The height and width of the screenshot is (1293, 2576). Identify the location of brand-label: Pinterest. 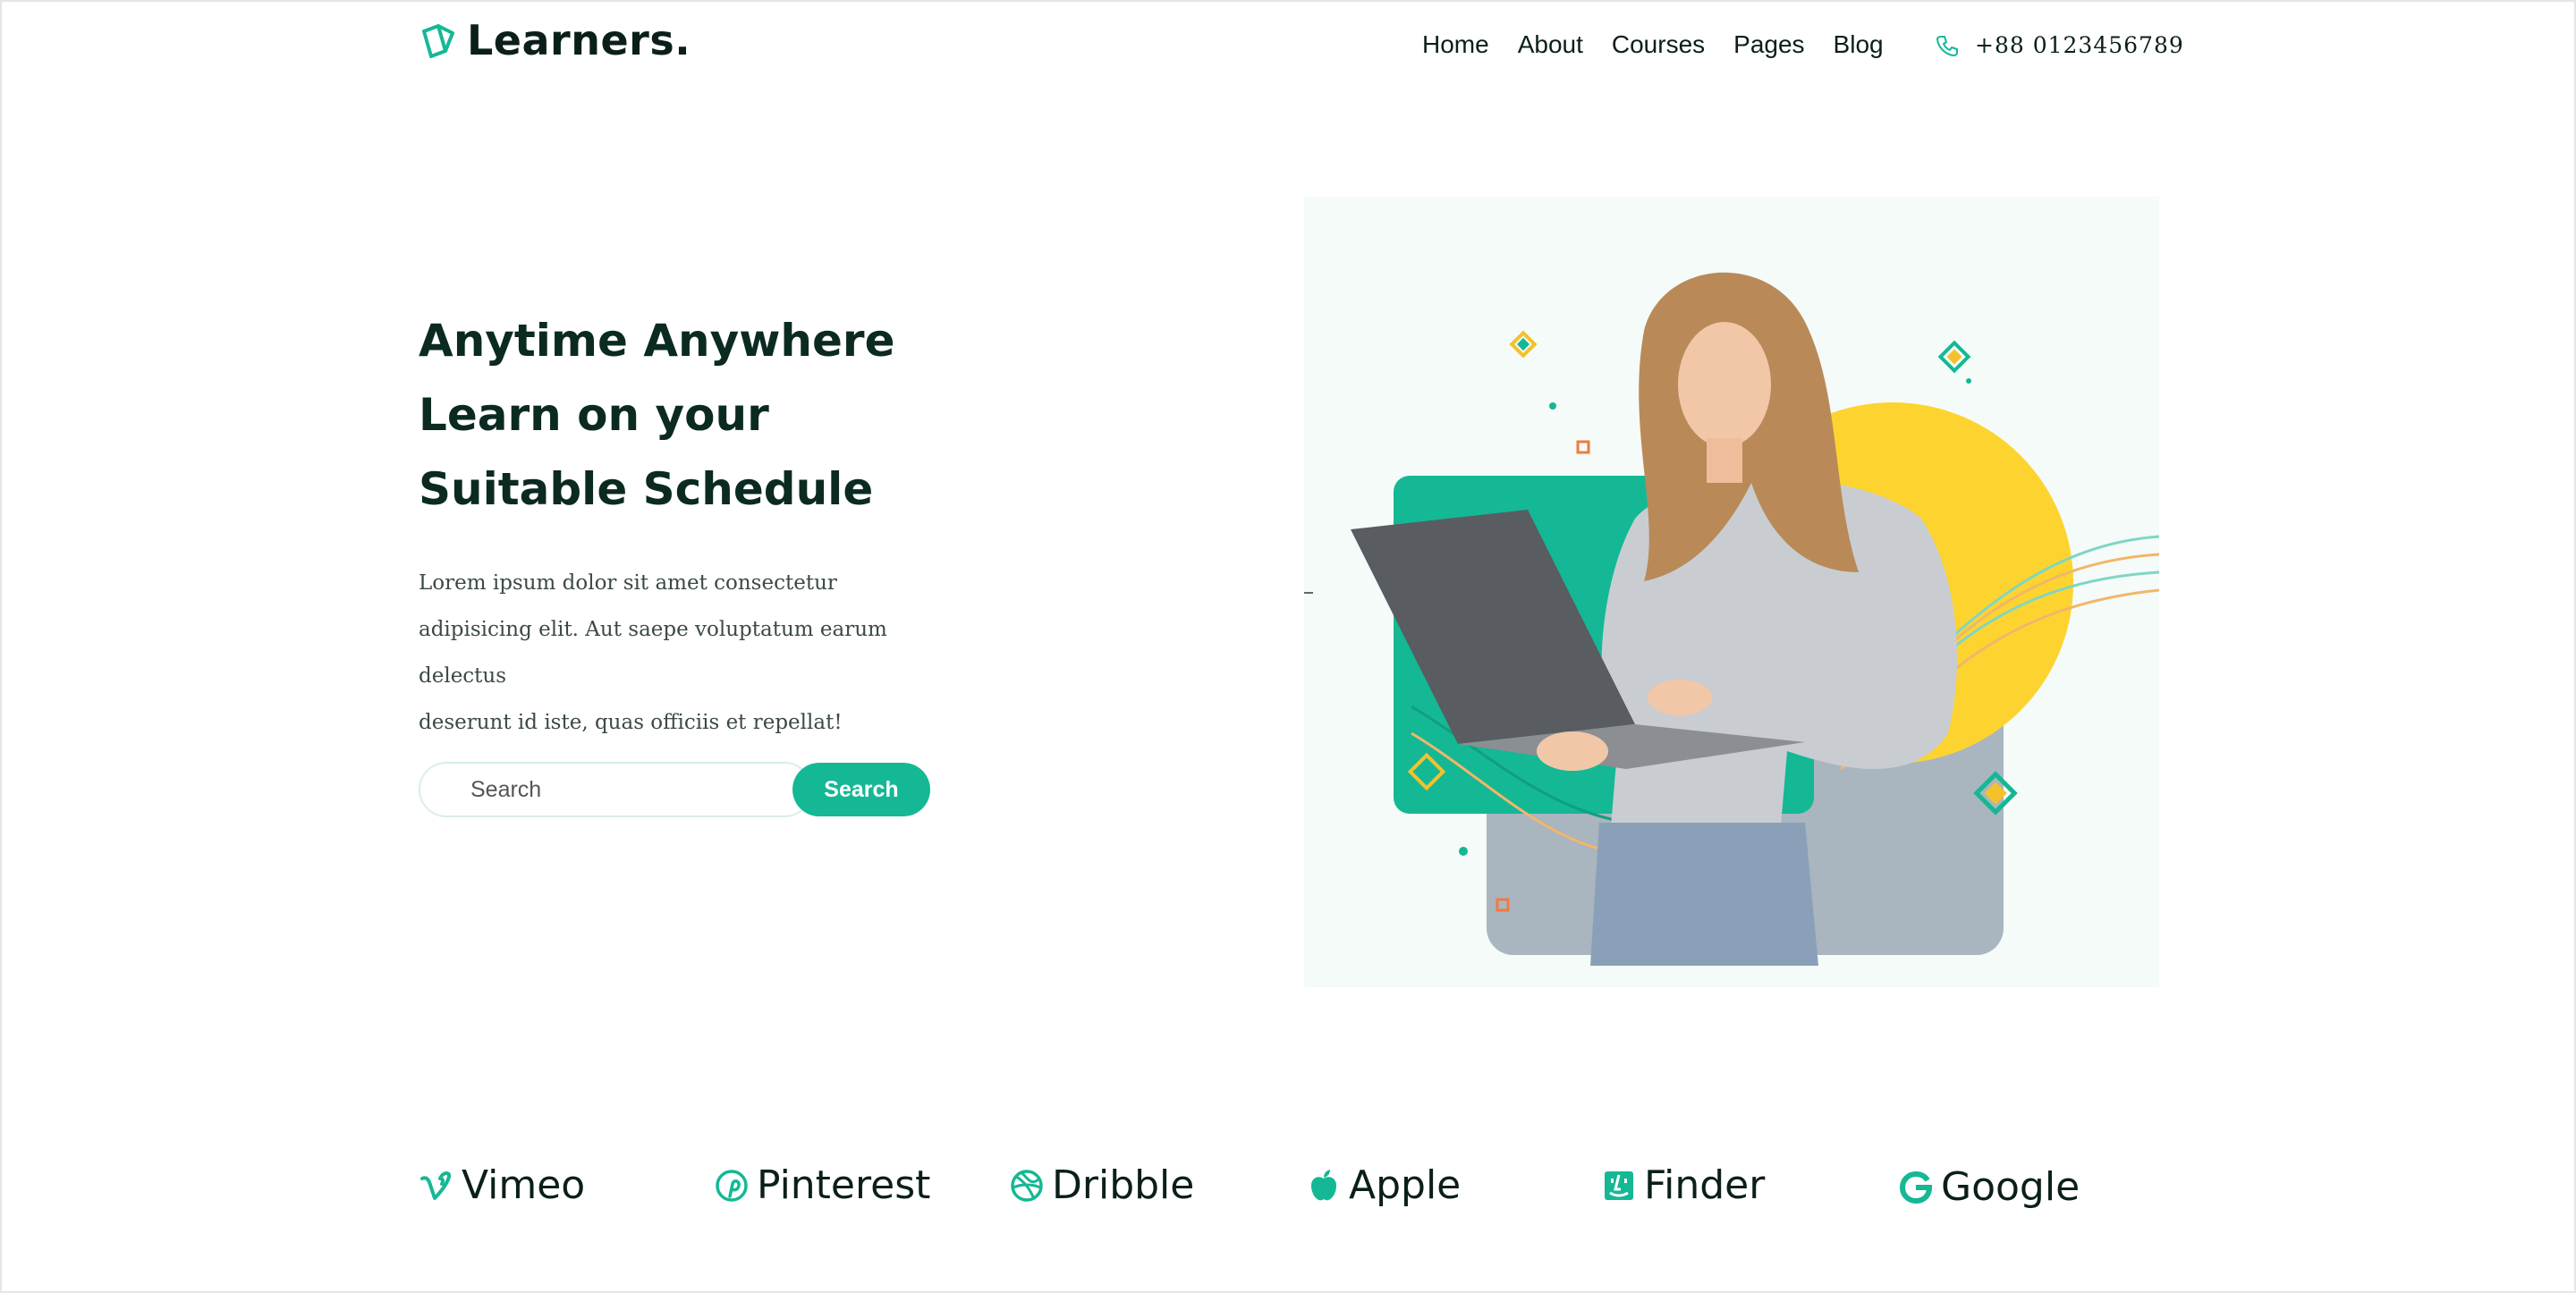
(844, 1185).